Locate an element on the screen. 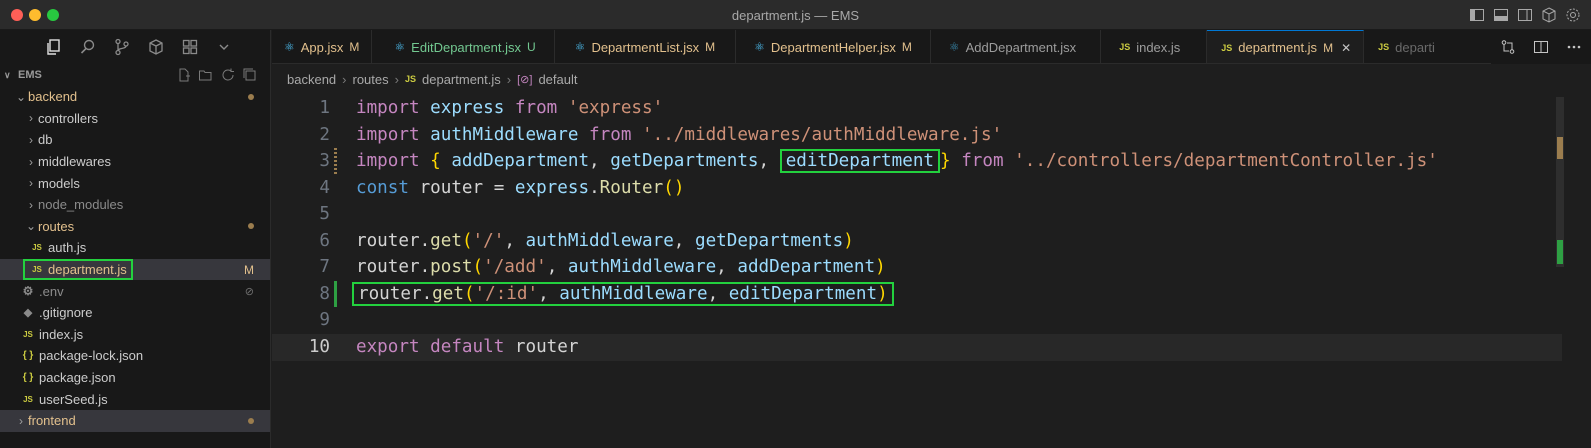 The height and width of the screenshot is (448, 1591). tab-editdepartment-jsx: ⚛ EditDepartment.jsx U is located at coordinates (463, 46).